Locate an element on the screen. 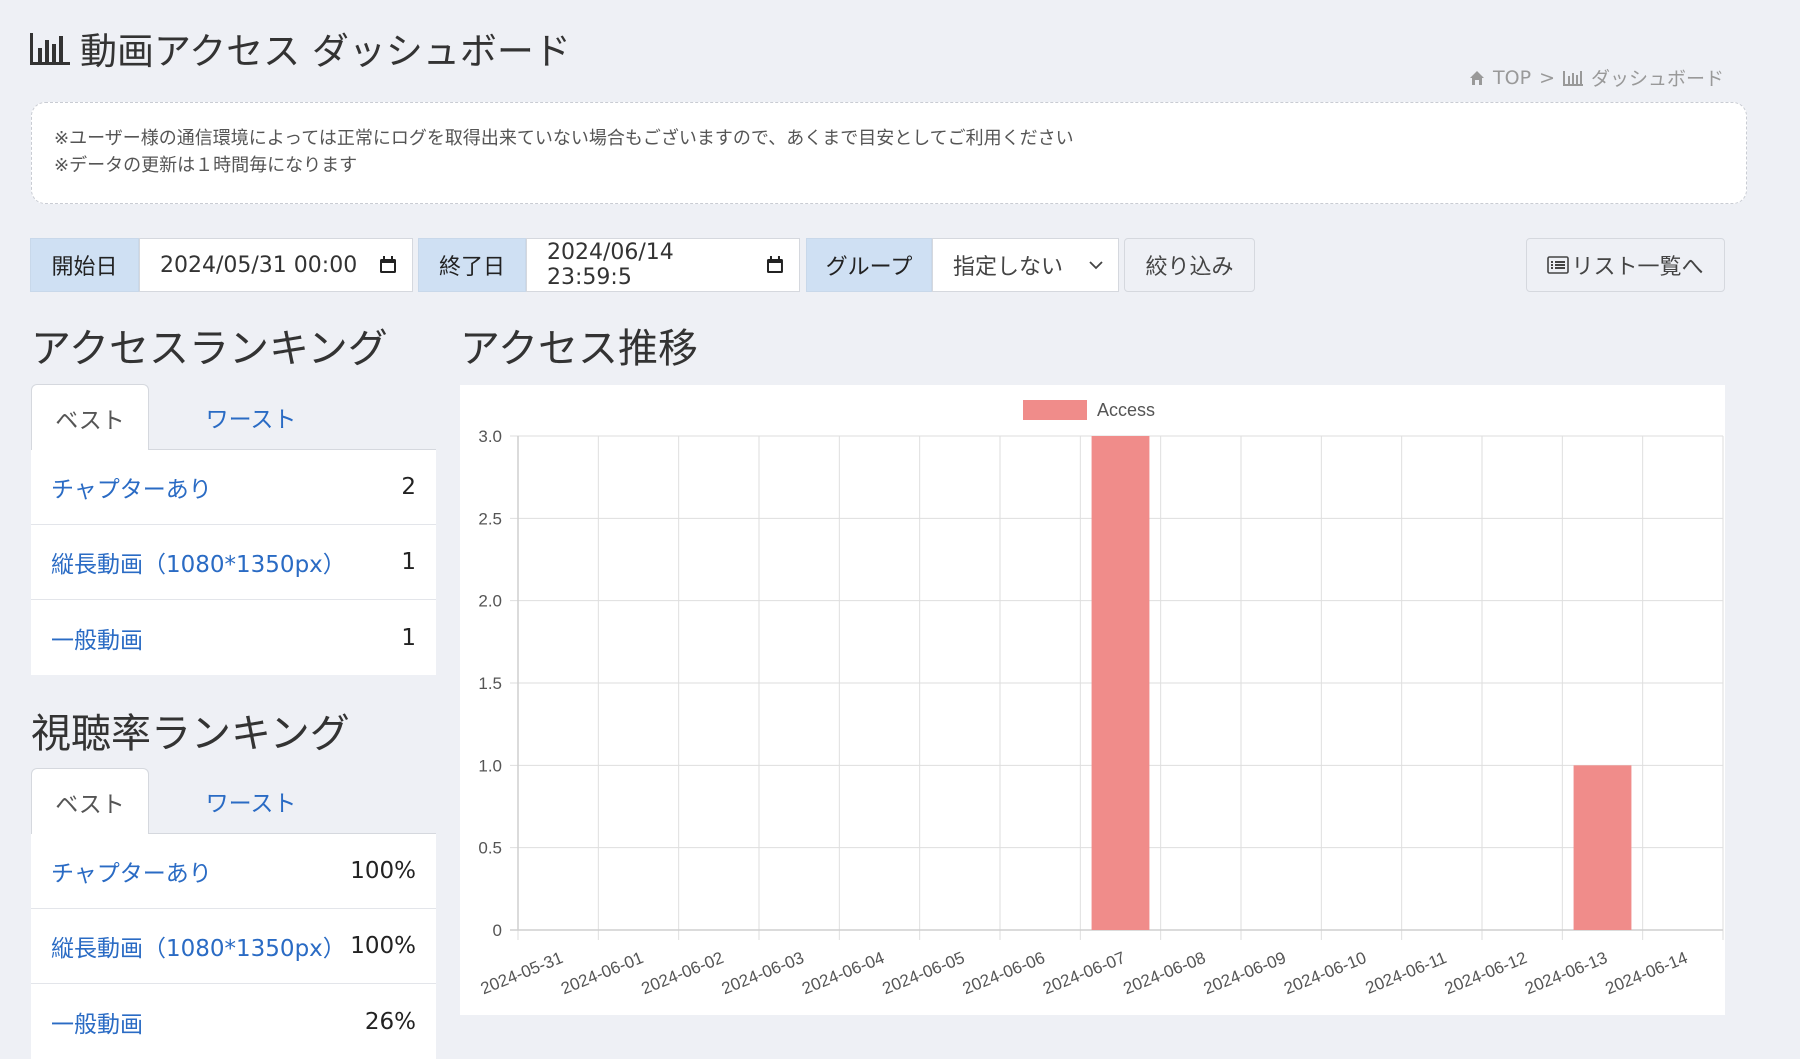 The height and width of the screenshot is (1059, 1800). y-tick-label: 1.5 is located at coordinates (490, 683).